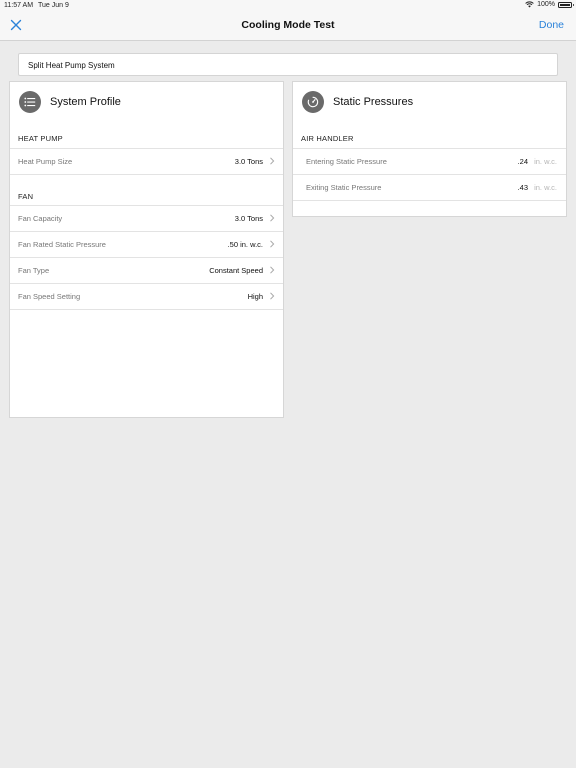  Describe the element at coordinates (288, 64) in the screenshot. I see `system-type-field: Split Heat Pump System` at that location.